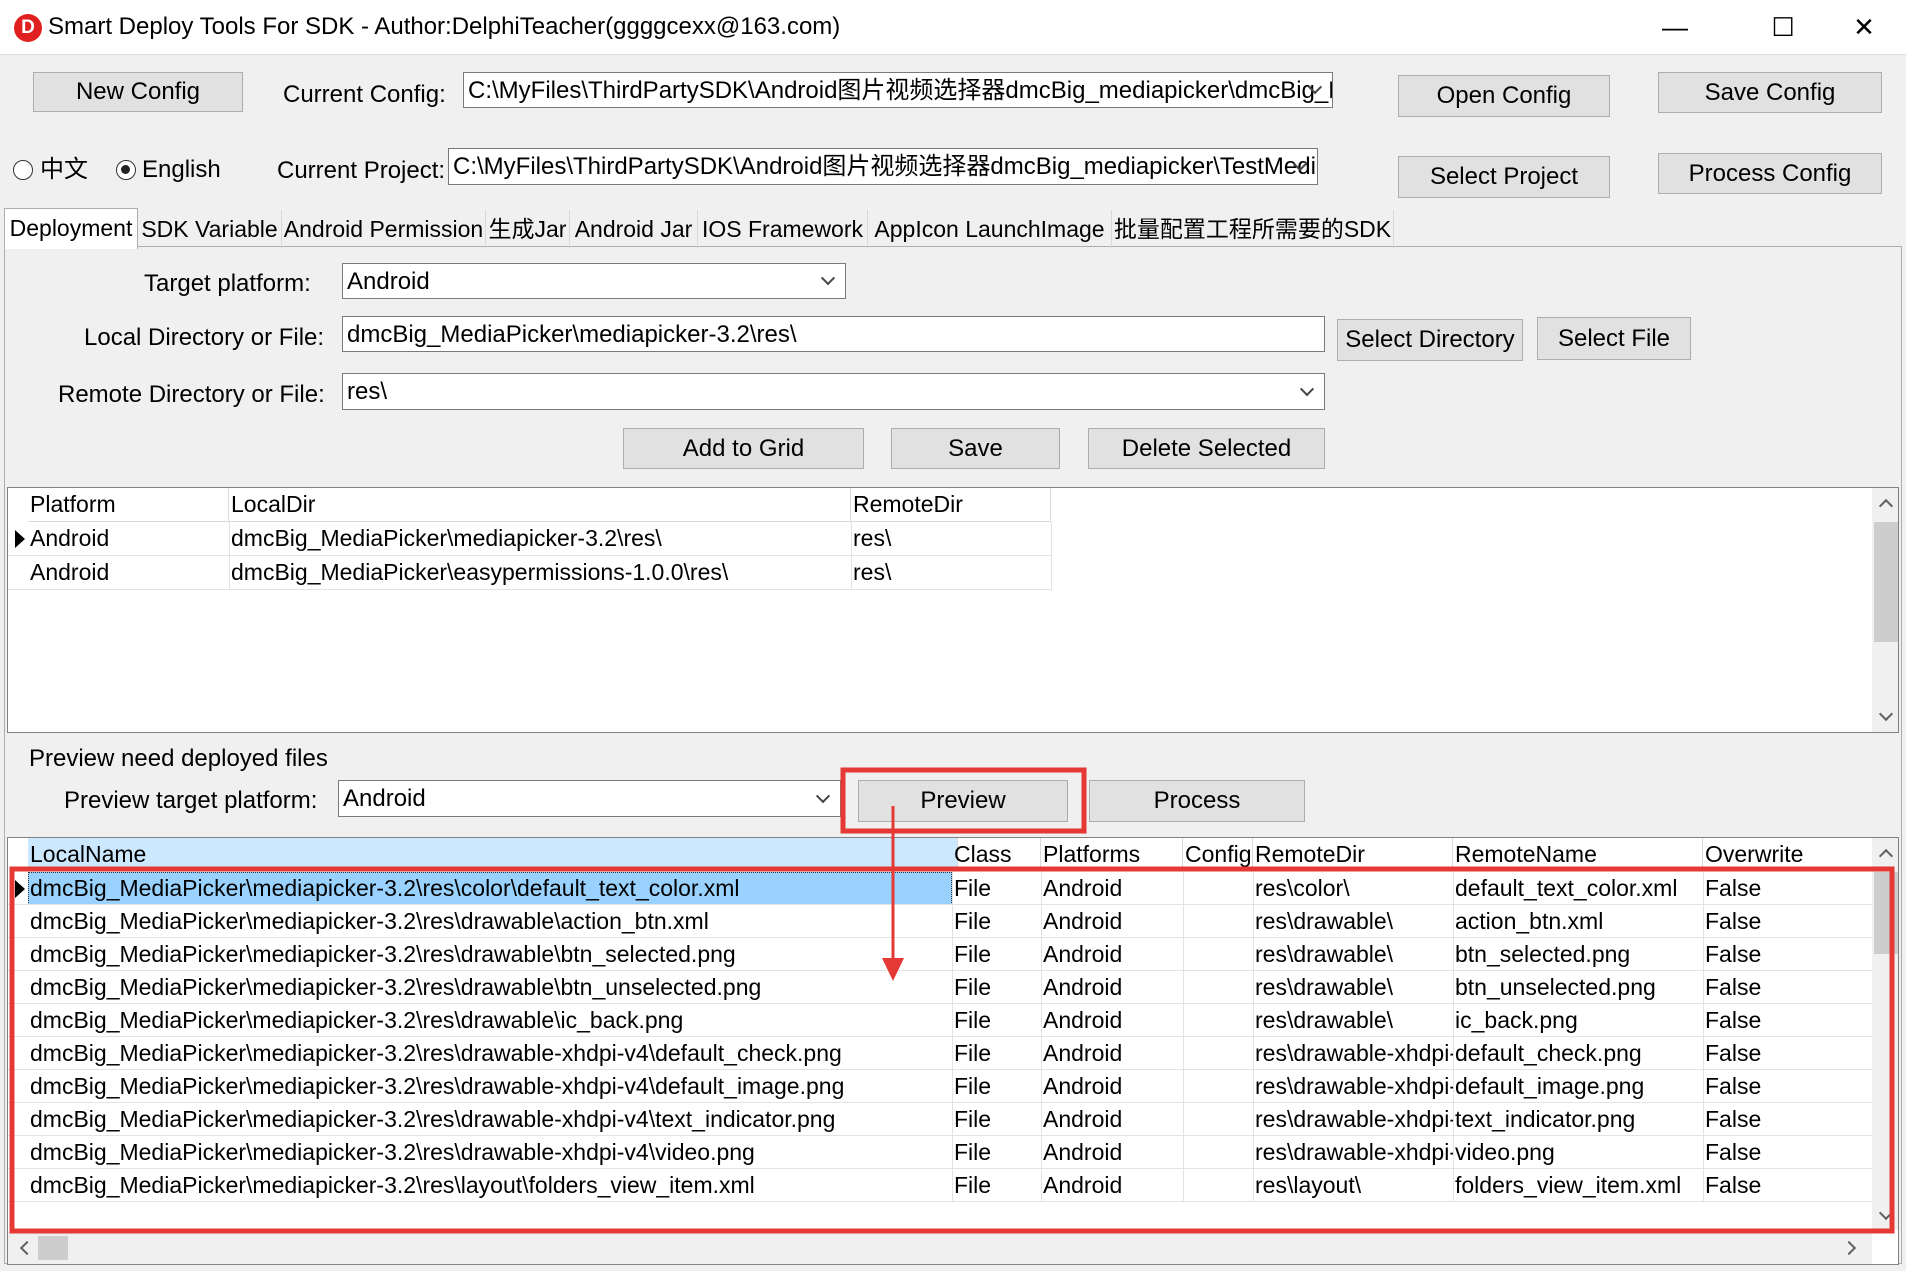  What do you see at coordinates (963, 800) in the screenshot?
I see `highlight-box-preview` at bounding box center [963, 800].